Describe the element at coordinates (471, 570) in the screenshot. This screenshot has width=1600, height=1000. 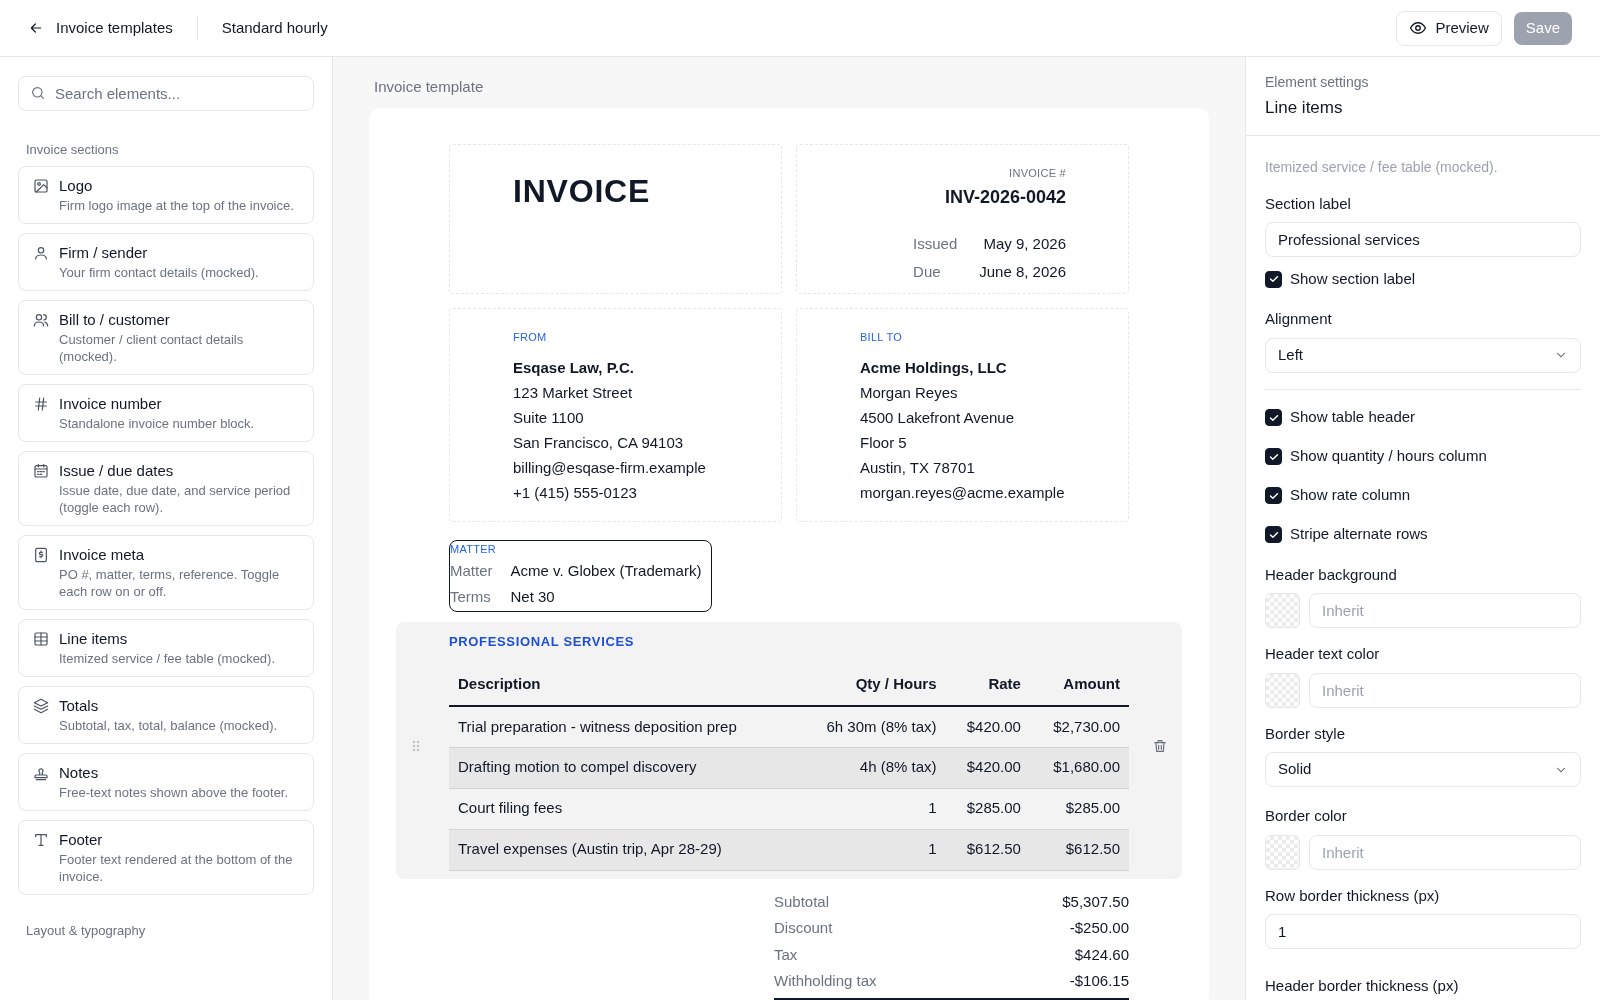
I see `meta-field-label: Matter` at that location.